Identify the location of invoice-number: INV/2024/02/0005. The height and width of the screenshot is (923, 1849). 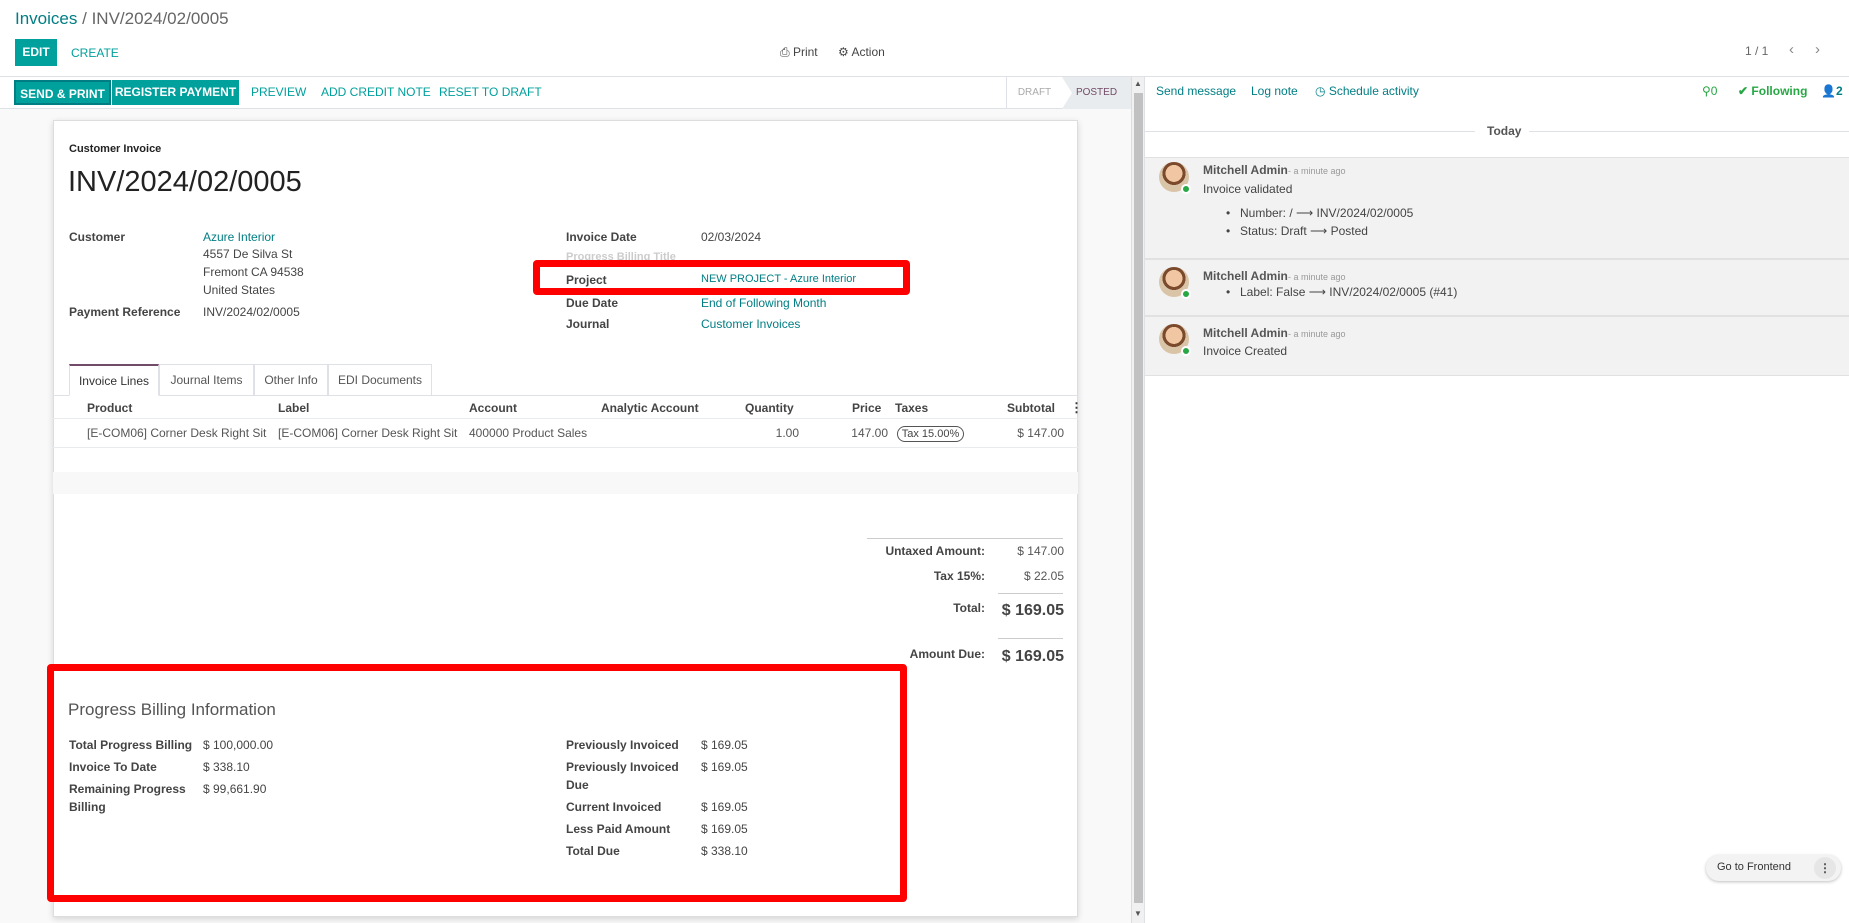
(185, 182).